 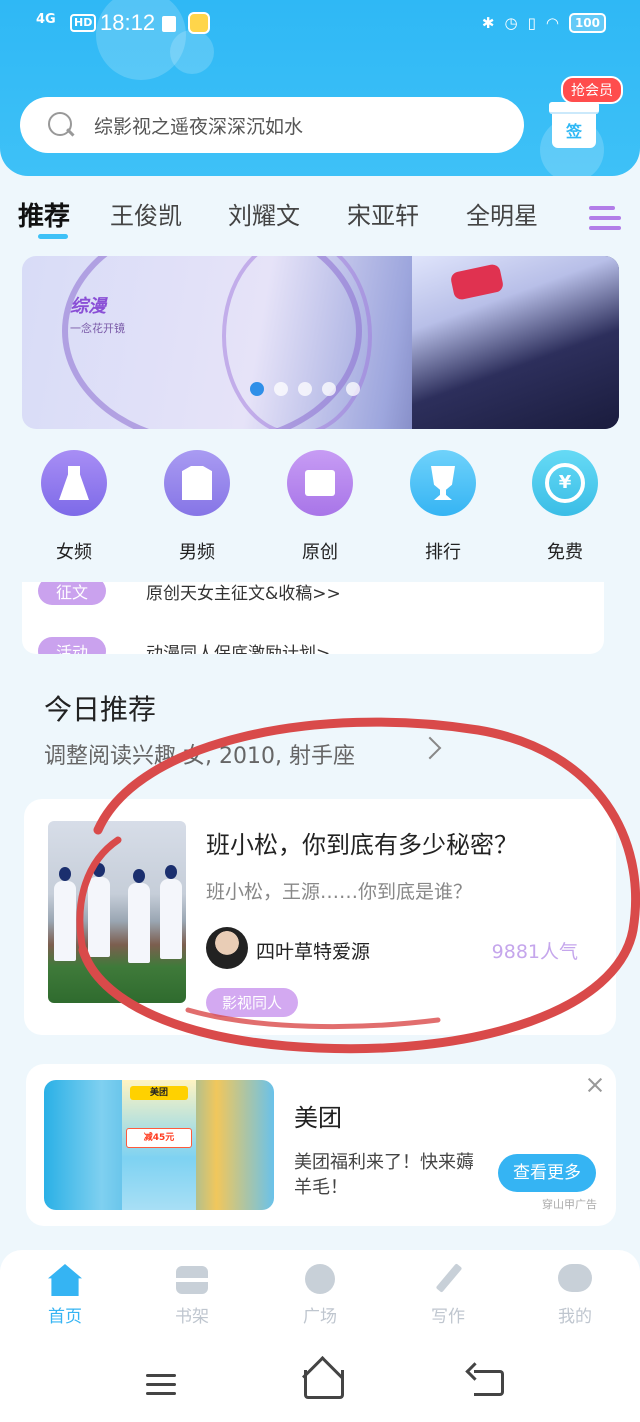 What do you see at coordinates (573, 131) in the screenshot?
I see `sign-in-label: 签` at bounding box center [573, 131].